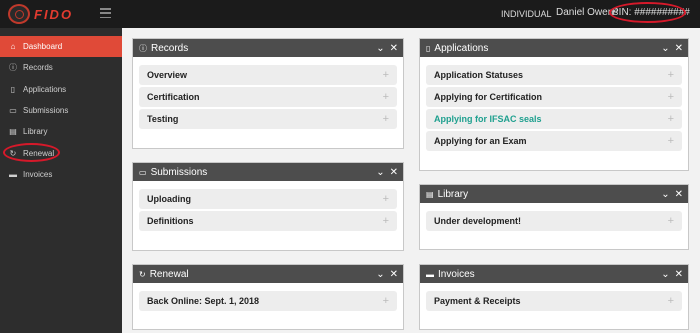 The image size is (700, 333). I want to click on renewal-highlight-annotation, so click(31, 153).